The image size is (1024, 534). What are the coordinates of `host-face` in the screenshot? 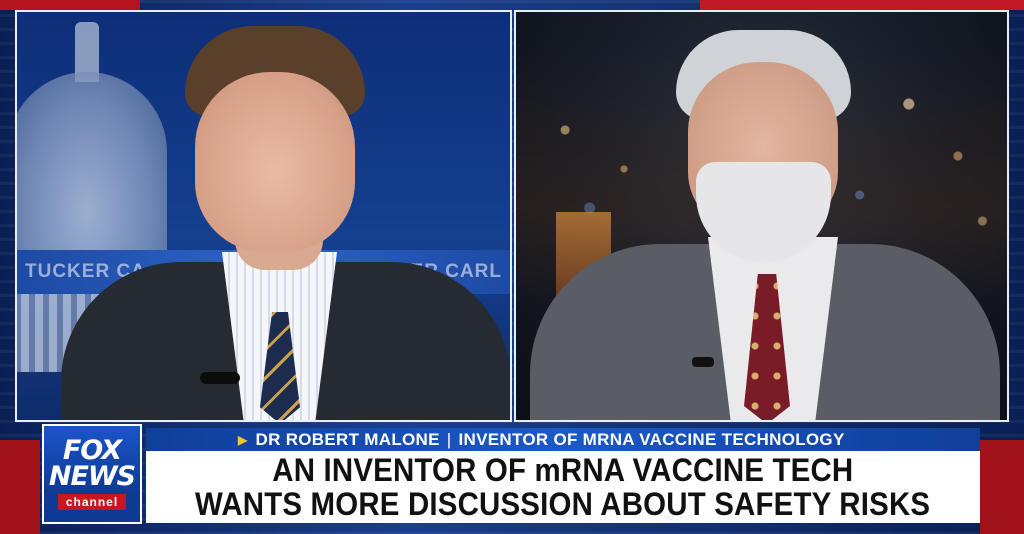 It's located at (275, 162).